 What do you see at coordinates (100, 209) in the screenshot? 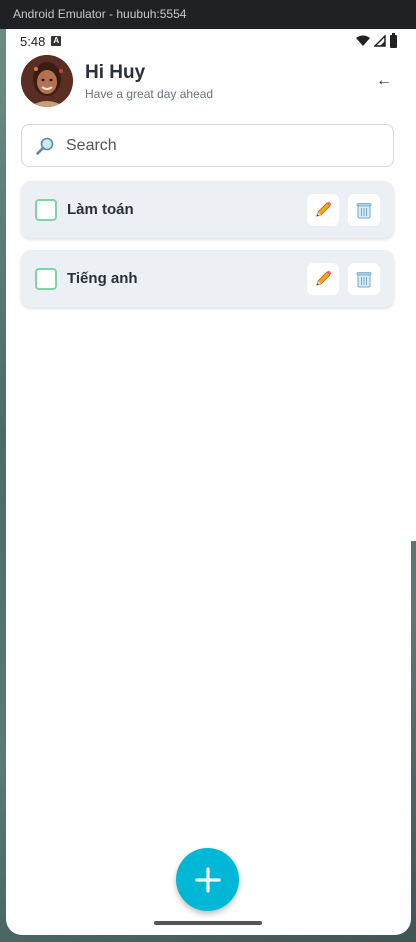
I see `todo-label: Làm toán` at bounding box center [100, 209].